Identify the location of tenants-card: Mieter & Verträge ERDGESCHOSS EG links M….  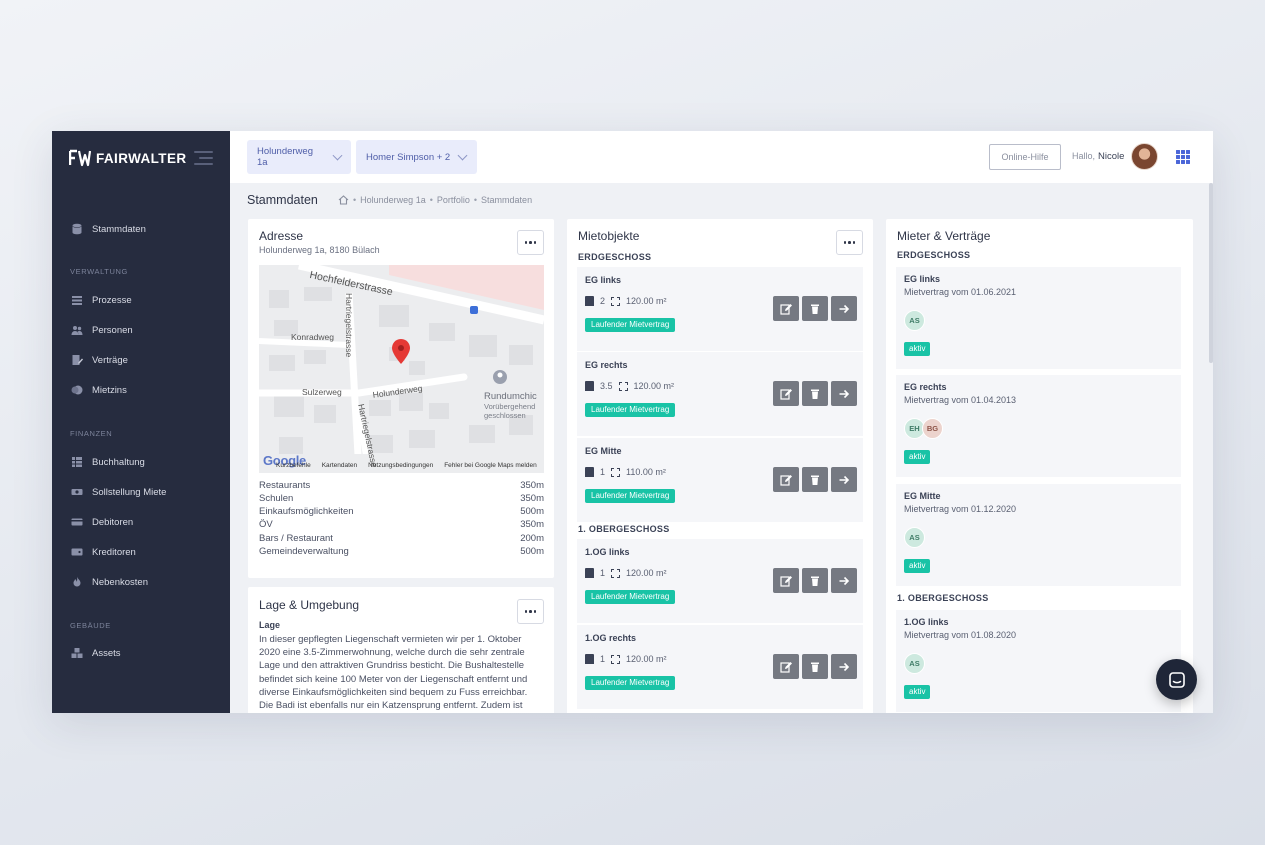
(1039, 466).